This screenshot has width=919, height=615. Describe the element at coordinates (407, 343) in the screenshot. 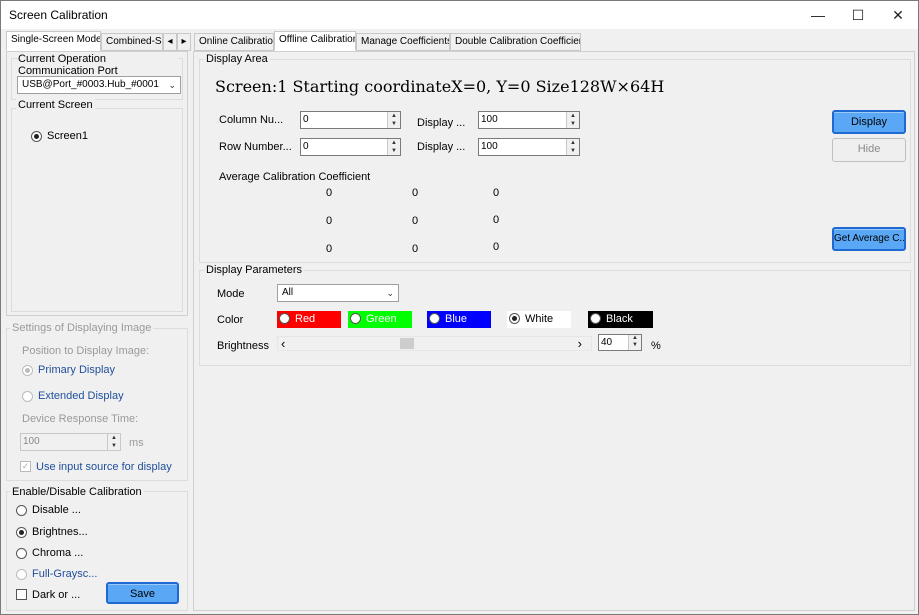

I see `brightness-slider-thumb` at that location.